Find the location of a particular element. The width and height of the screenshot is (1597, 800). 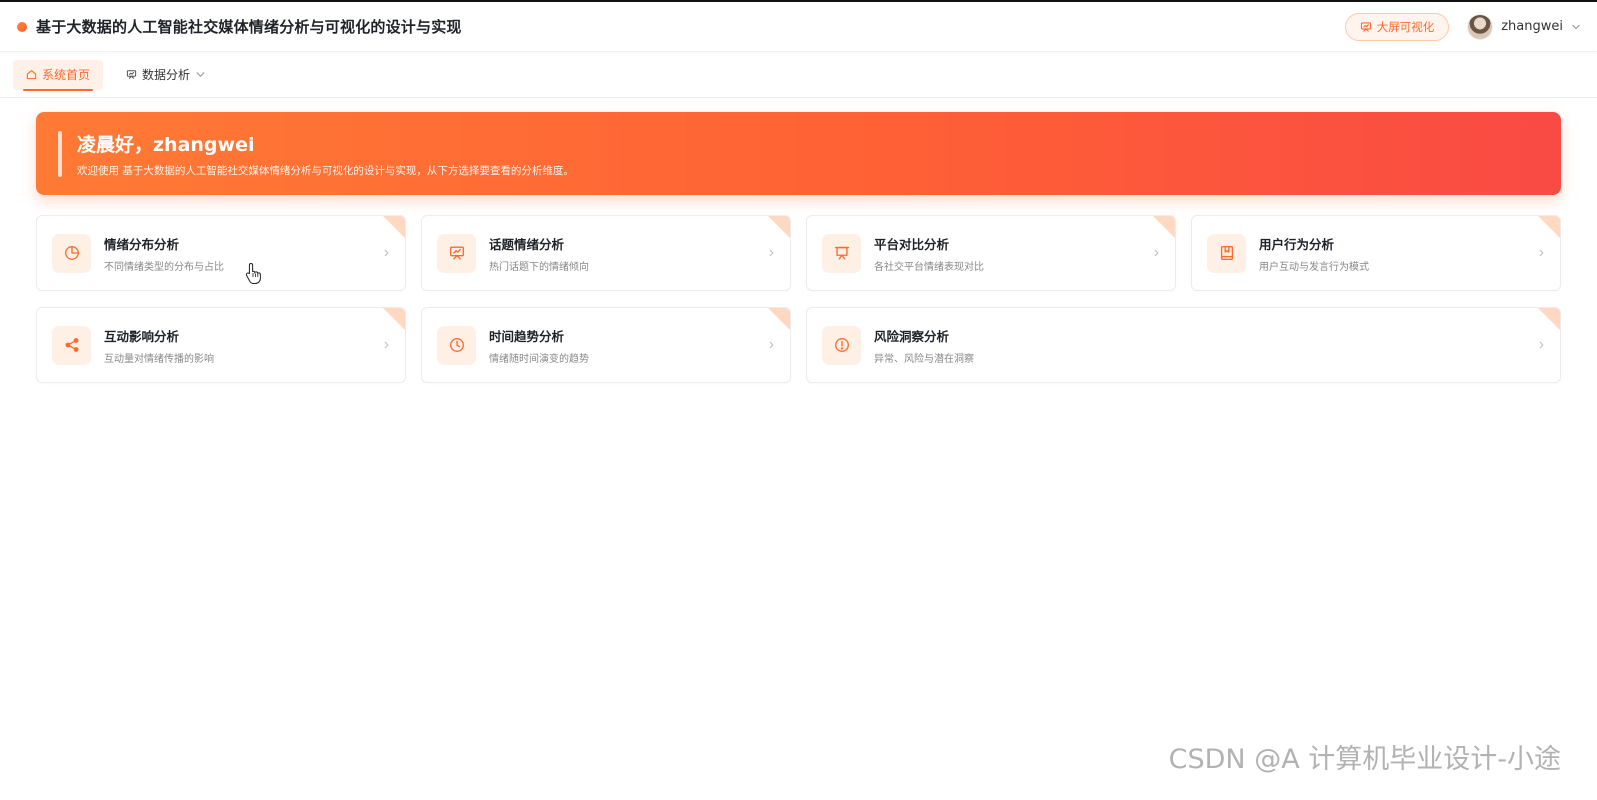

share-icon is located at coordinates (71, 345).